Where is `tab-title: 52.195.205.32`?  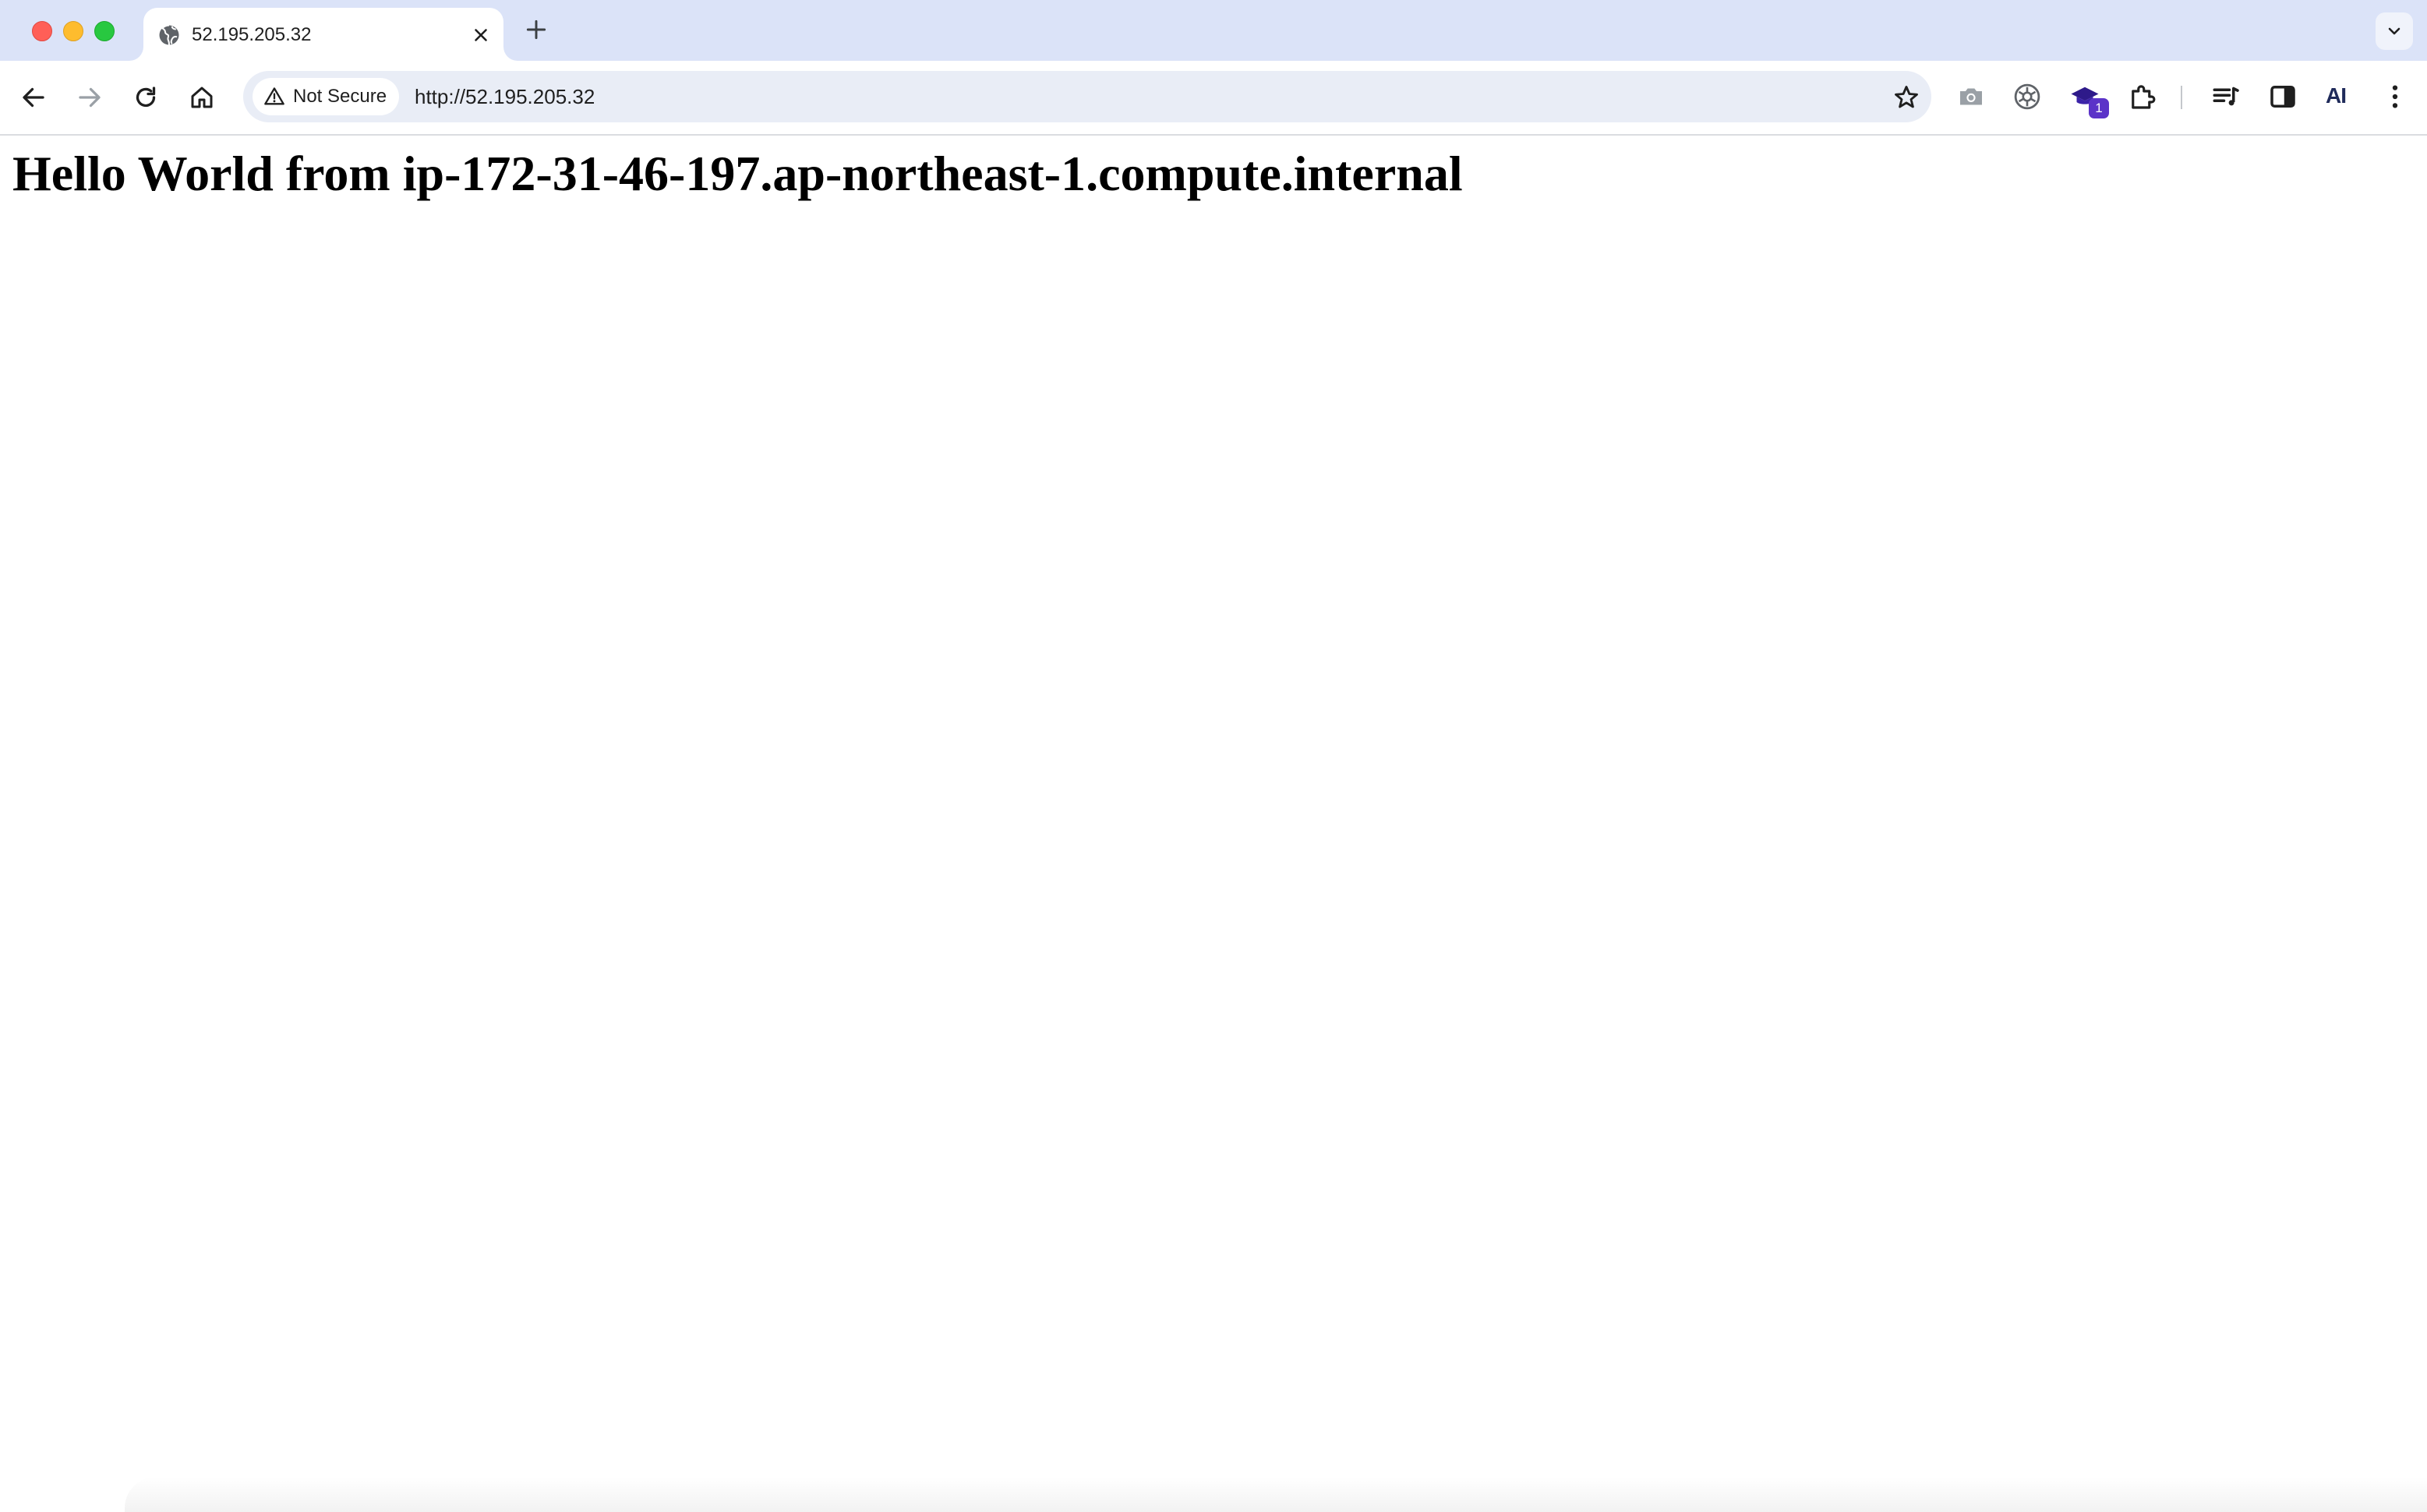
tab-title: 52.195.205.32 is located at coordinates (252, 34).